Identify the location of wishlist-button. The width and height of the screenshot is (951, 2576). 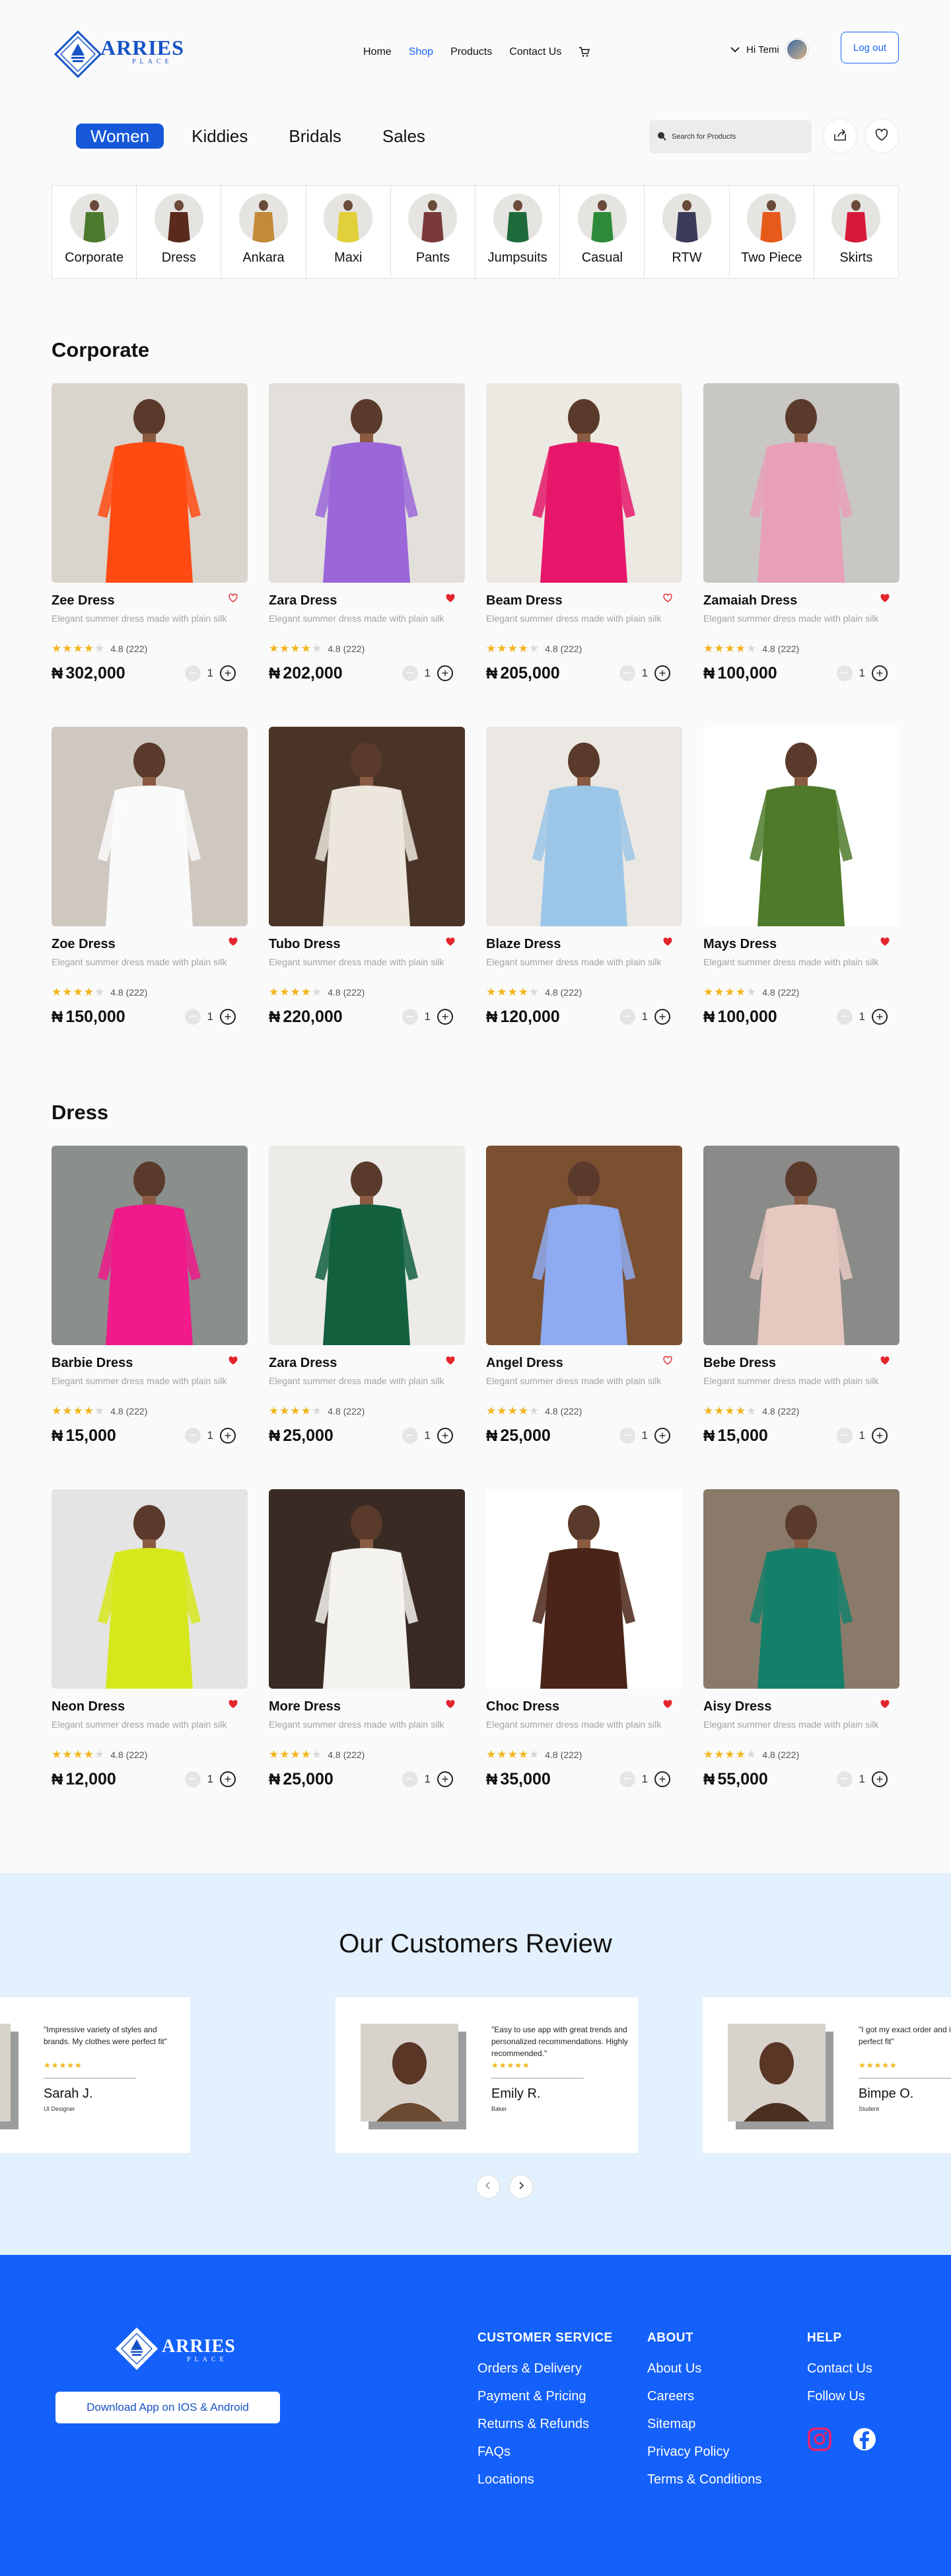
(881, 136).